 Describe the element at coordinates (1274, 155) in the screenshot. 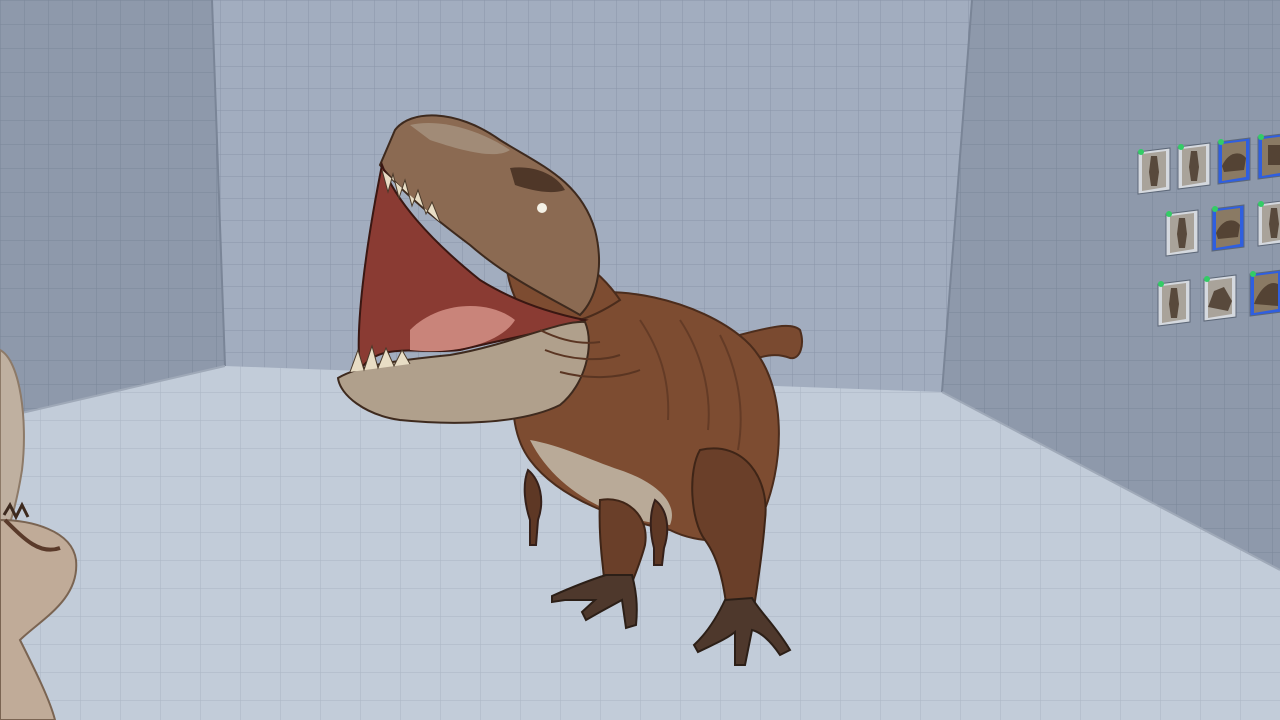

I see `partial-thumb-icon` at that location.